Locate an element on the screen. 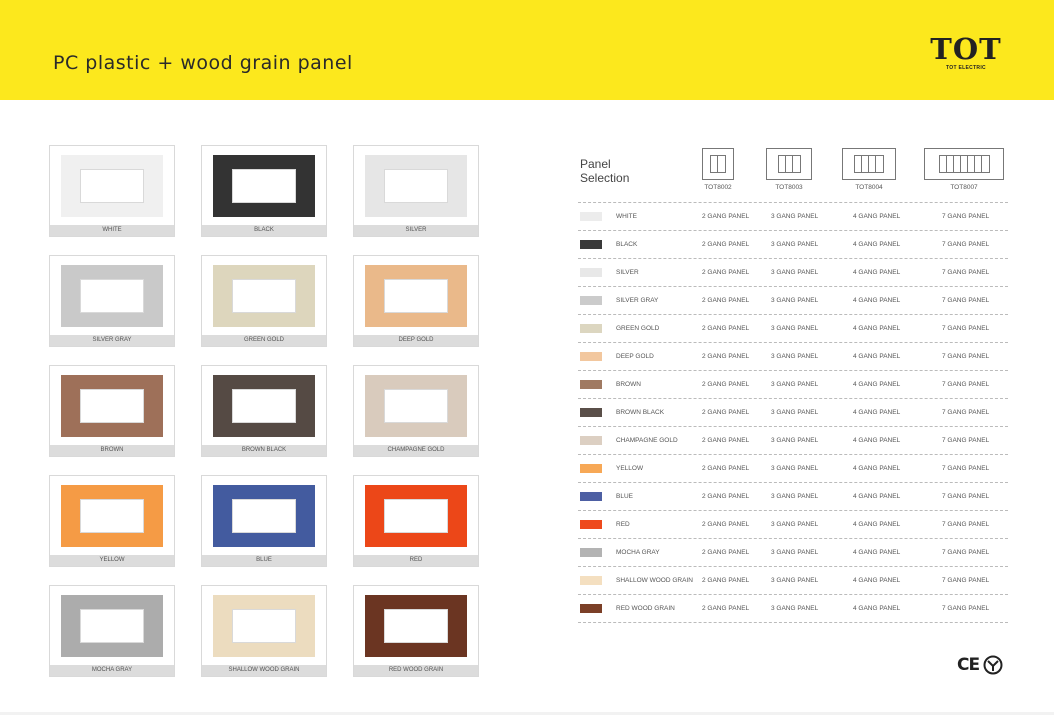 This screenshot has height=715, width=1054. swatch-card: SILVER GRAY is located at coordinates (112, 301).